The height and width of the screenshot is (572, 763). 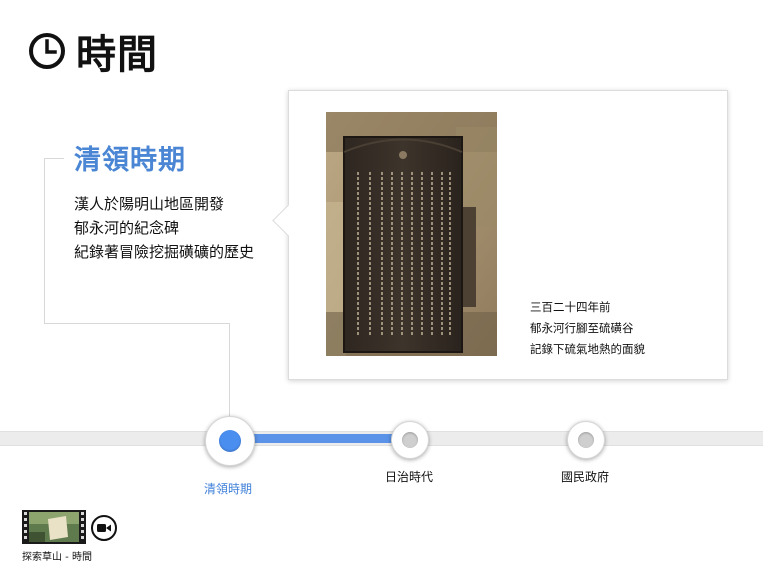 What do you see at coordinates (47, 51) in the screenshot?
I see `clock-icon` at bounding box center [47, 51].